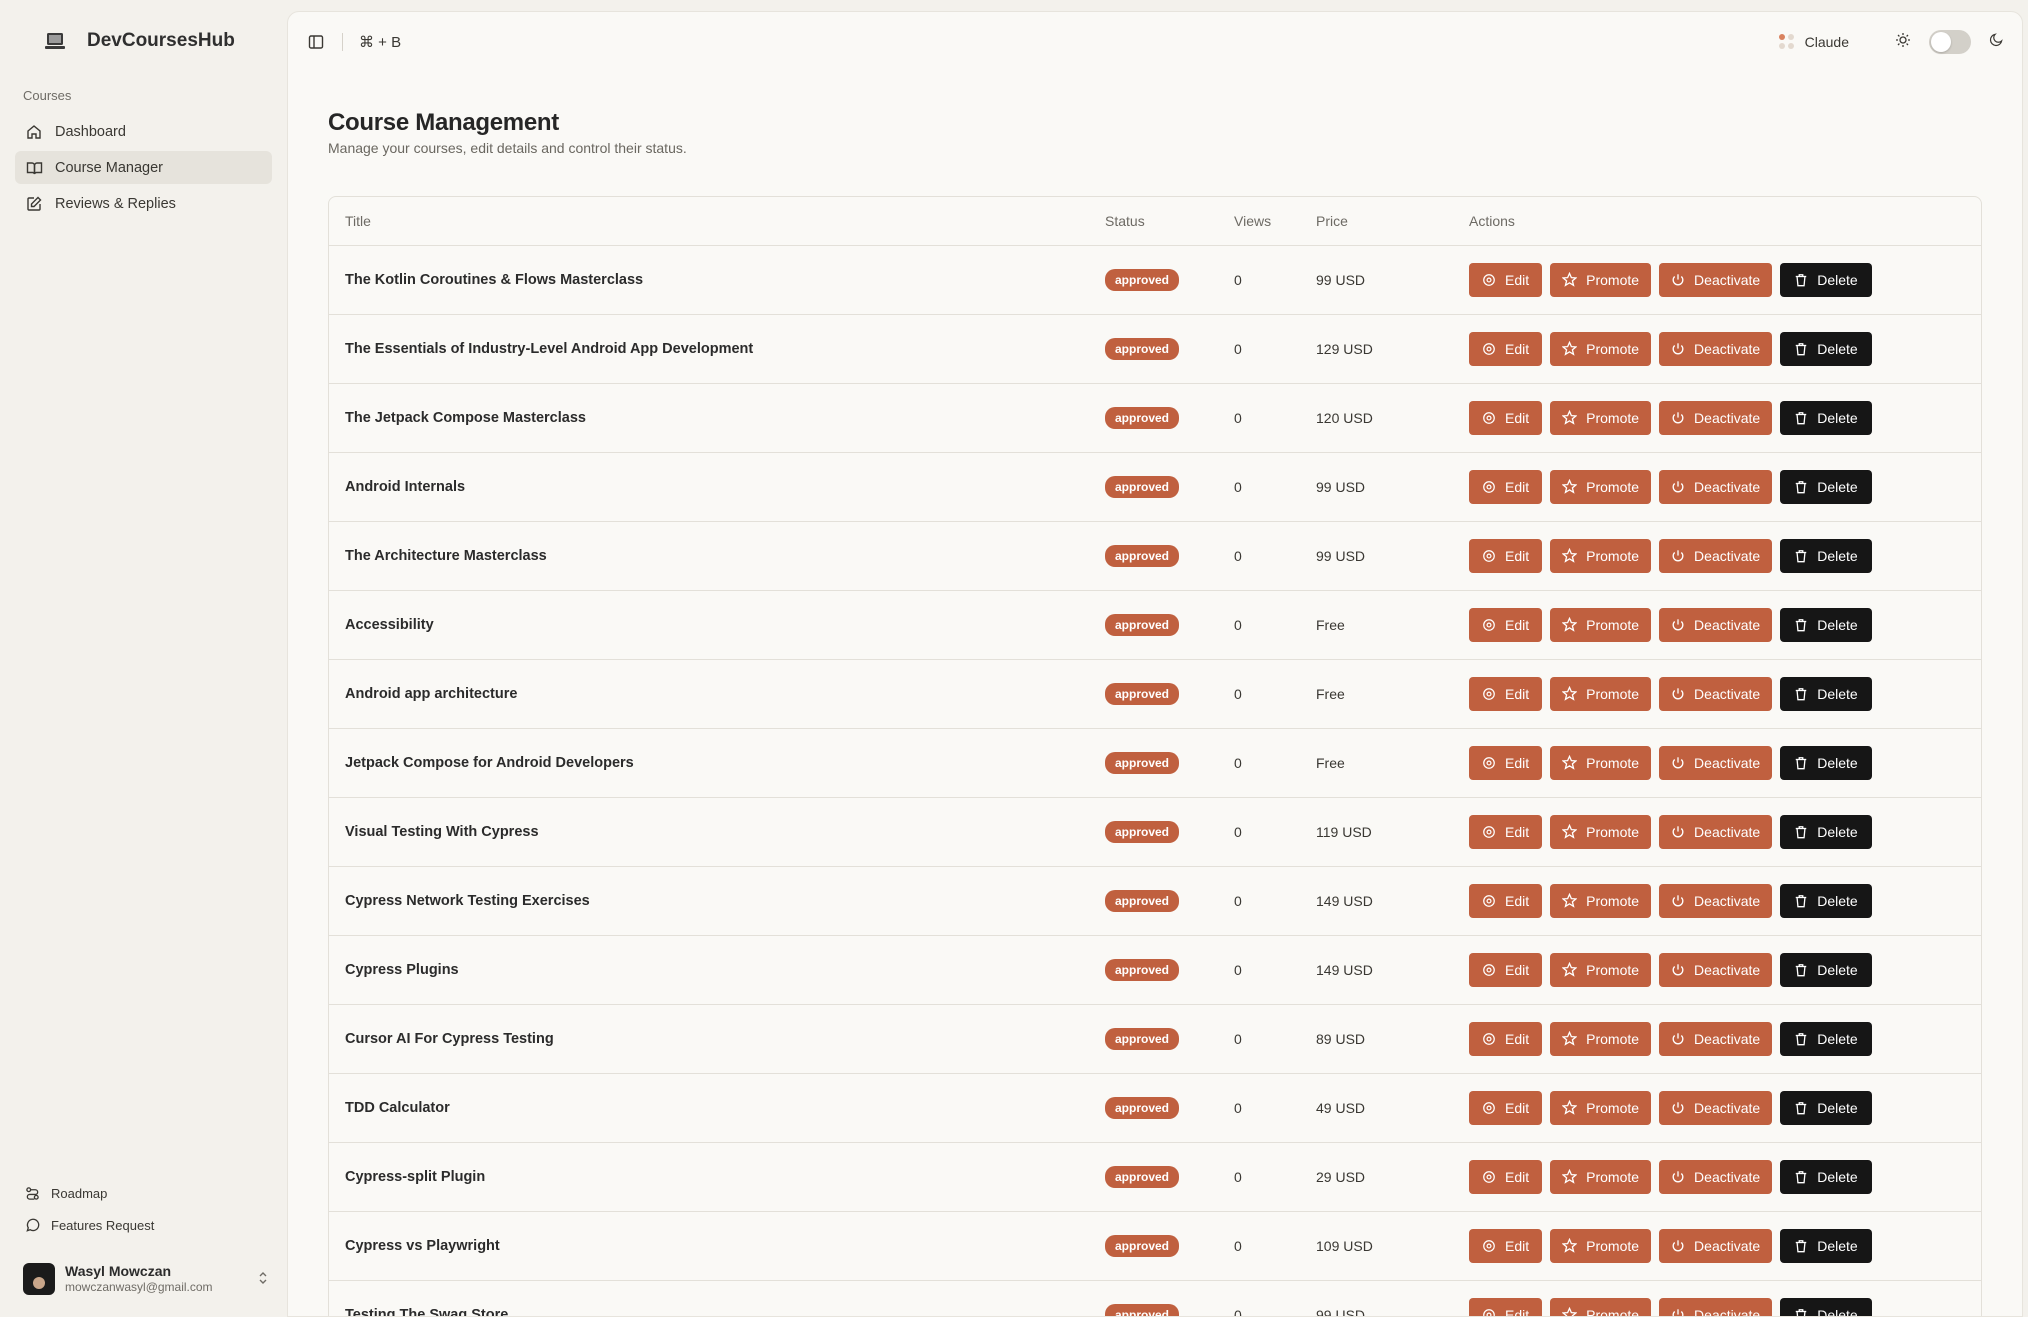  What do you see at coordinates (1813, 42) in the screenshot?
I see `claude-button: Claude` at bounding box center [1813, 42].